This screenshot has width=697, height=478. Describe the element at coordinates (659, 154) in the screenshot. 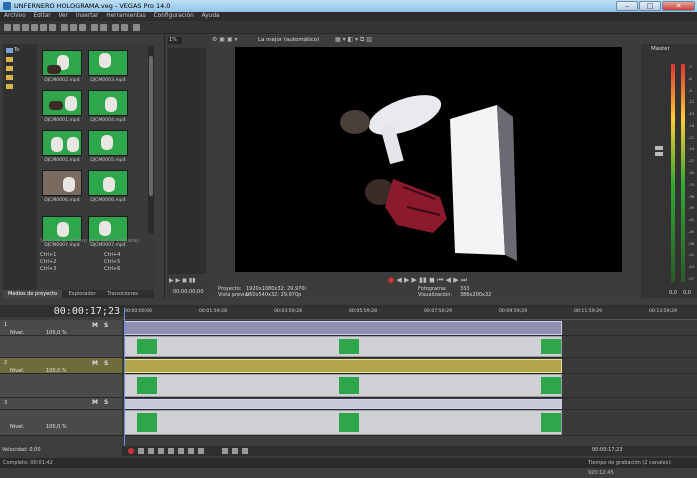

I see `master-fader-right` at that location.